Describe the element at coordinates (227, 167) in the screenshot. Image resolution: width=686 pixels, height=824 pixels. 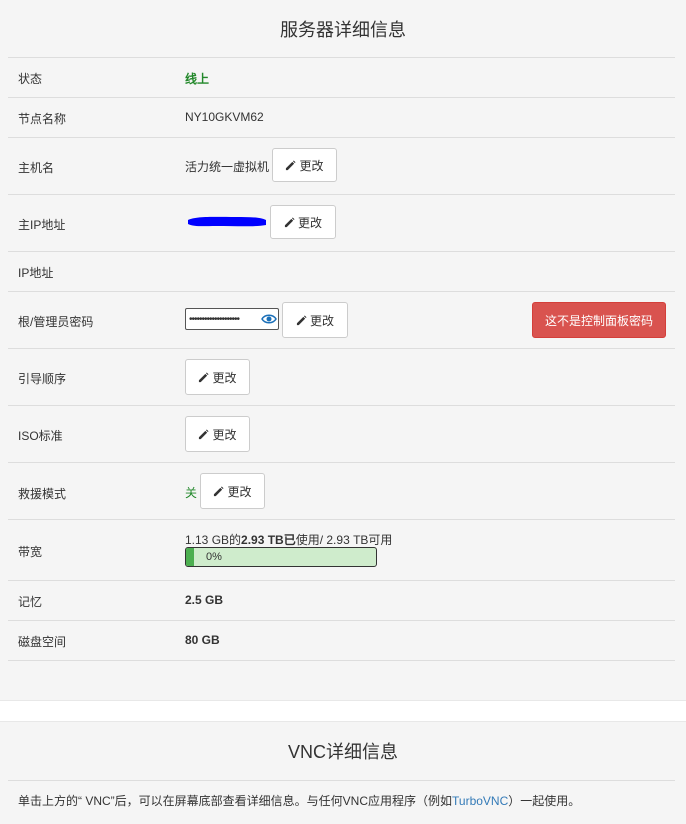
I see `hostname-value: 活力统一虚拟机` at that location.